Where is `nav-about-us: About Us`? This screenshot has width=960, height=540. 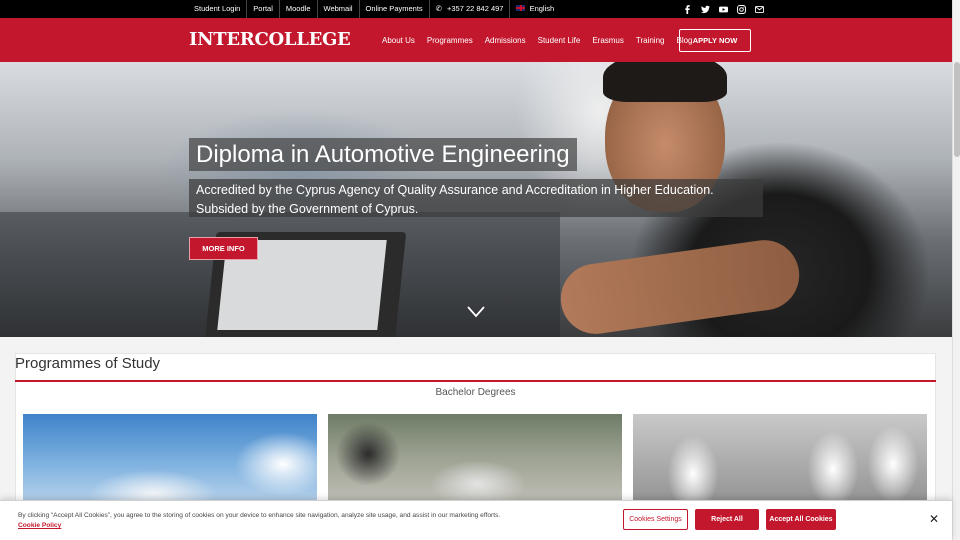 nav-about-us: About Us is located at coordinates (398, 40).